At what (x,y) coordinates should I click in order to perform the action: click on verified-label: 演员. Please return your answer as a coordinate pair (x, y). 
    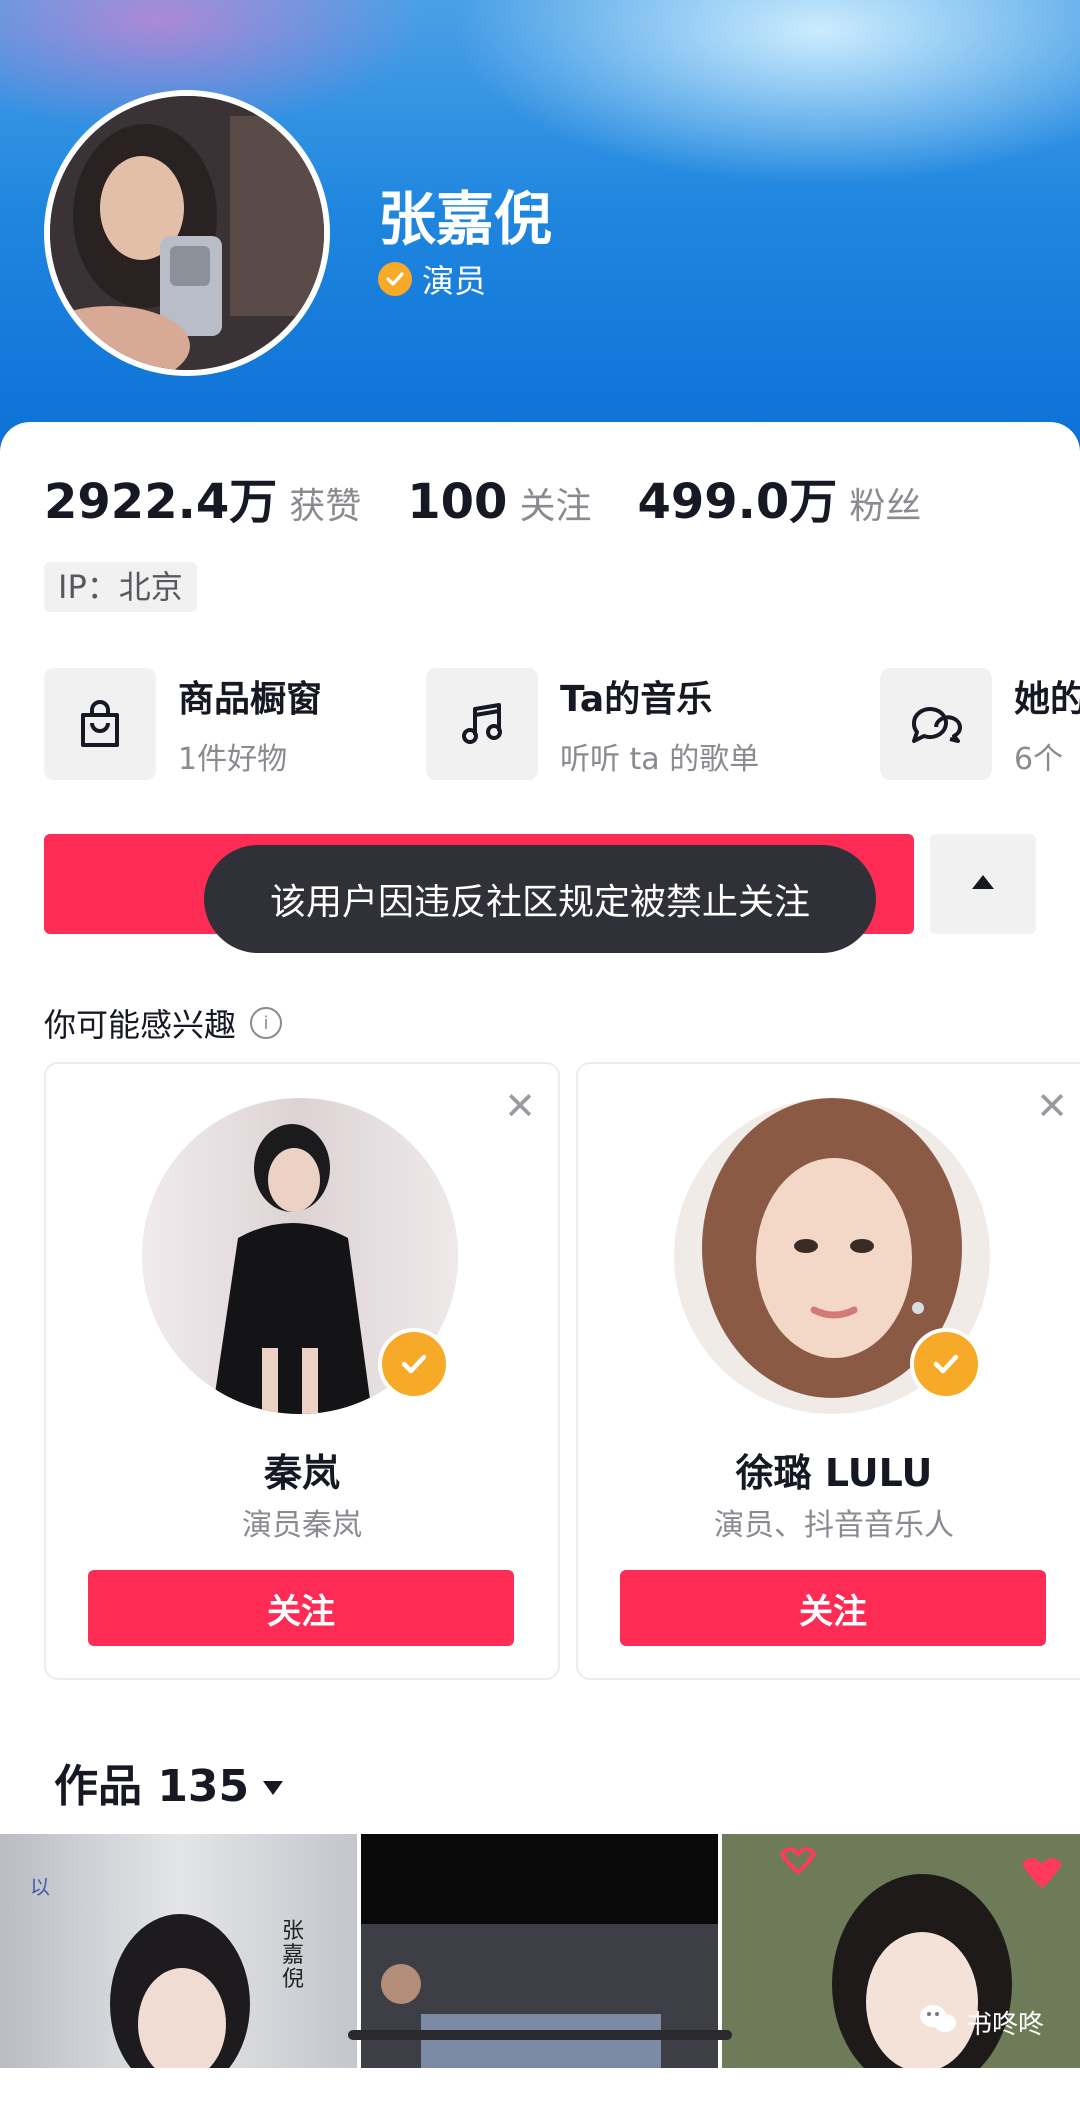
    Looking at the image, I should click on (454, 281).